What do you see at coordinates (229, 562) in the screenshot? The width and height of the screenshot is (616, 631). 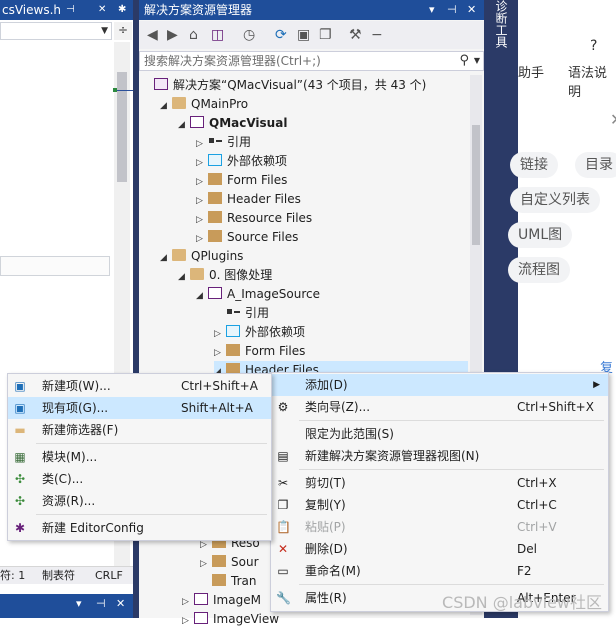 I see `tree-item: ▷ Sour` at bounding box center [229, 562].